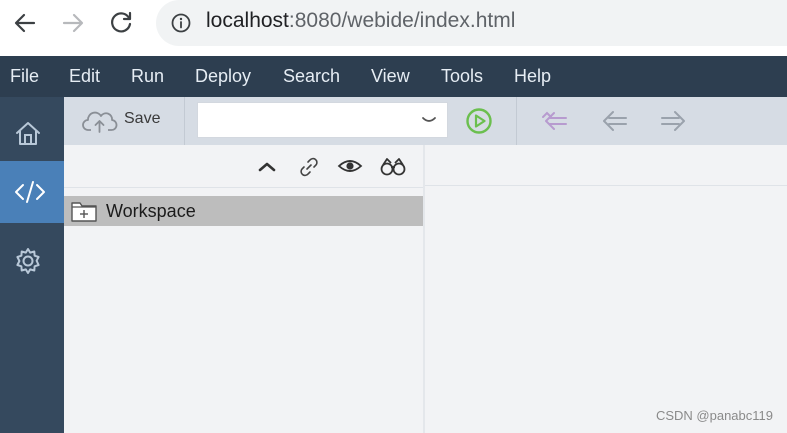  What do you see at coordinates (390, 76) in the screenshot?
I see `menu-view: View` at bounding box center [390, 76].